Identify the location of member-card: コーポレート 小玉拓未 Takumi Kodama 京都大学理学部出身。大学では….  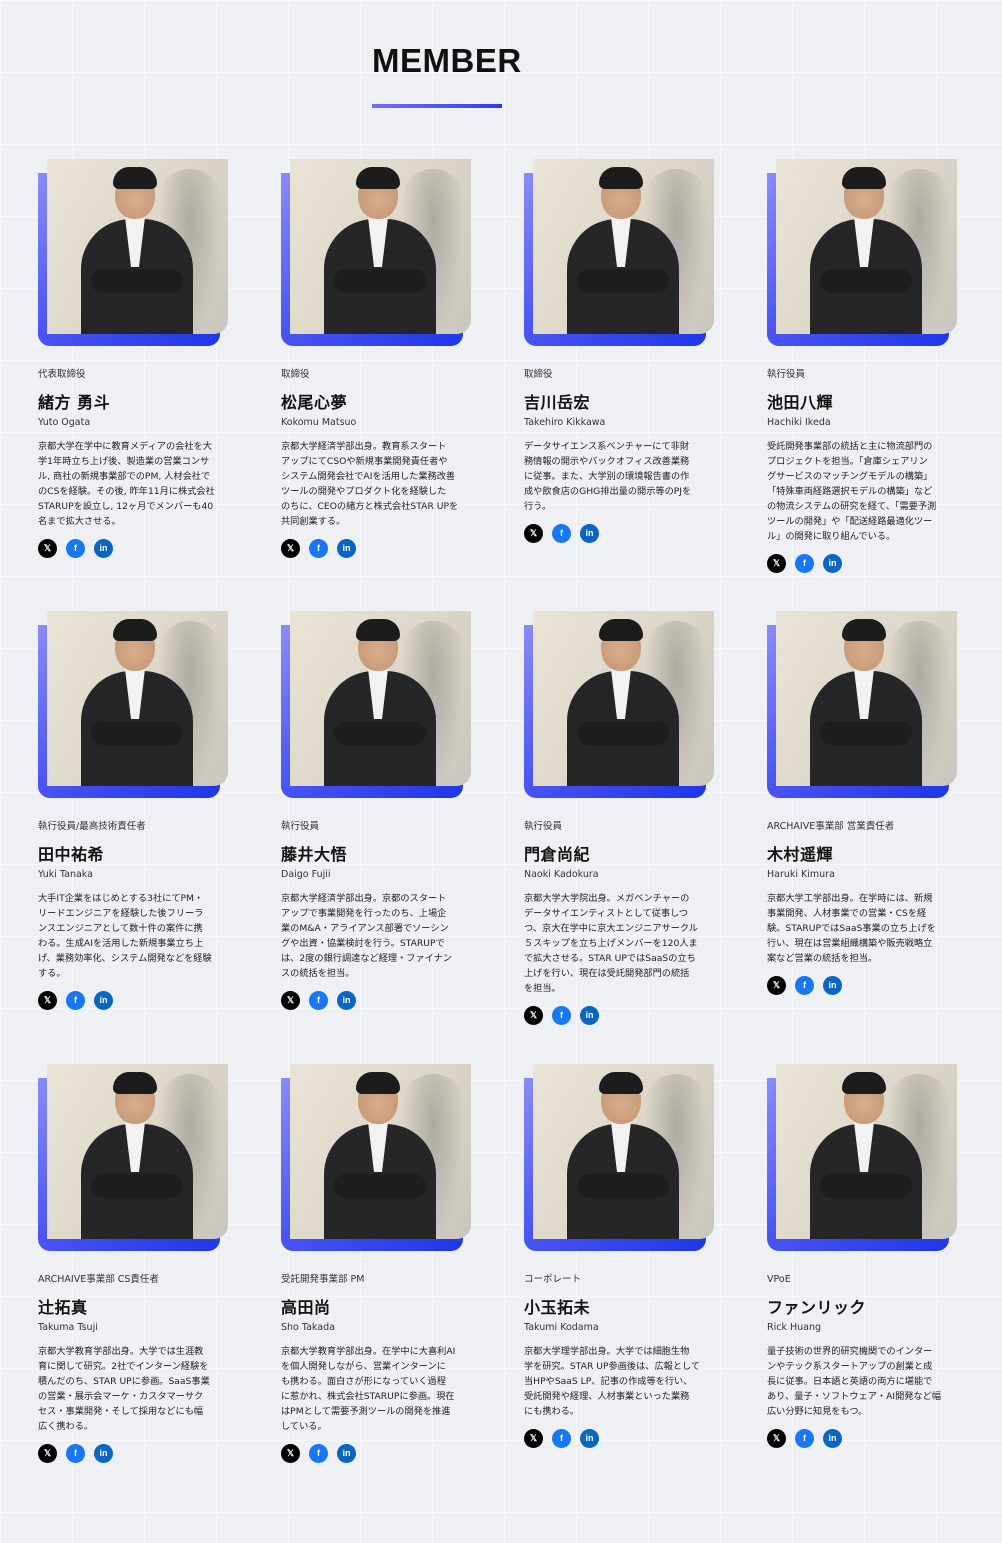
(620, 1256).